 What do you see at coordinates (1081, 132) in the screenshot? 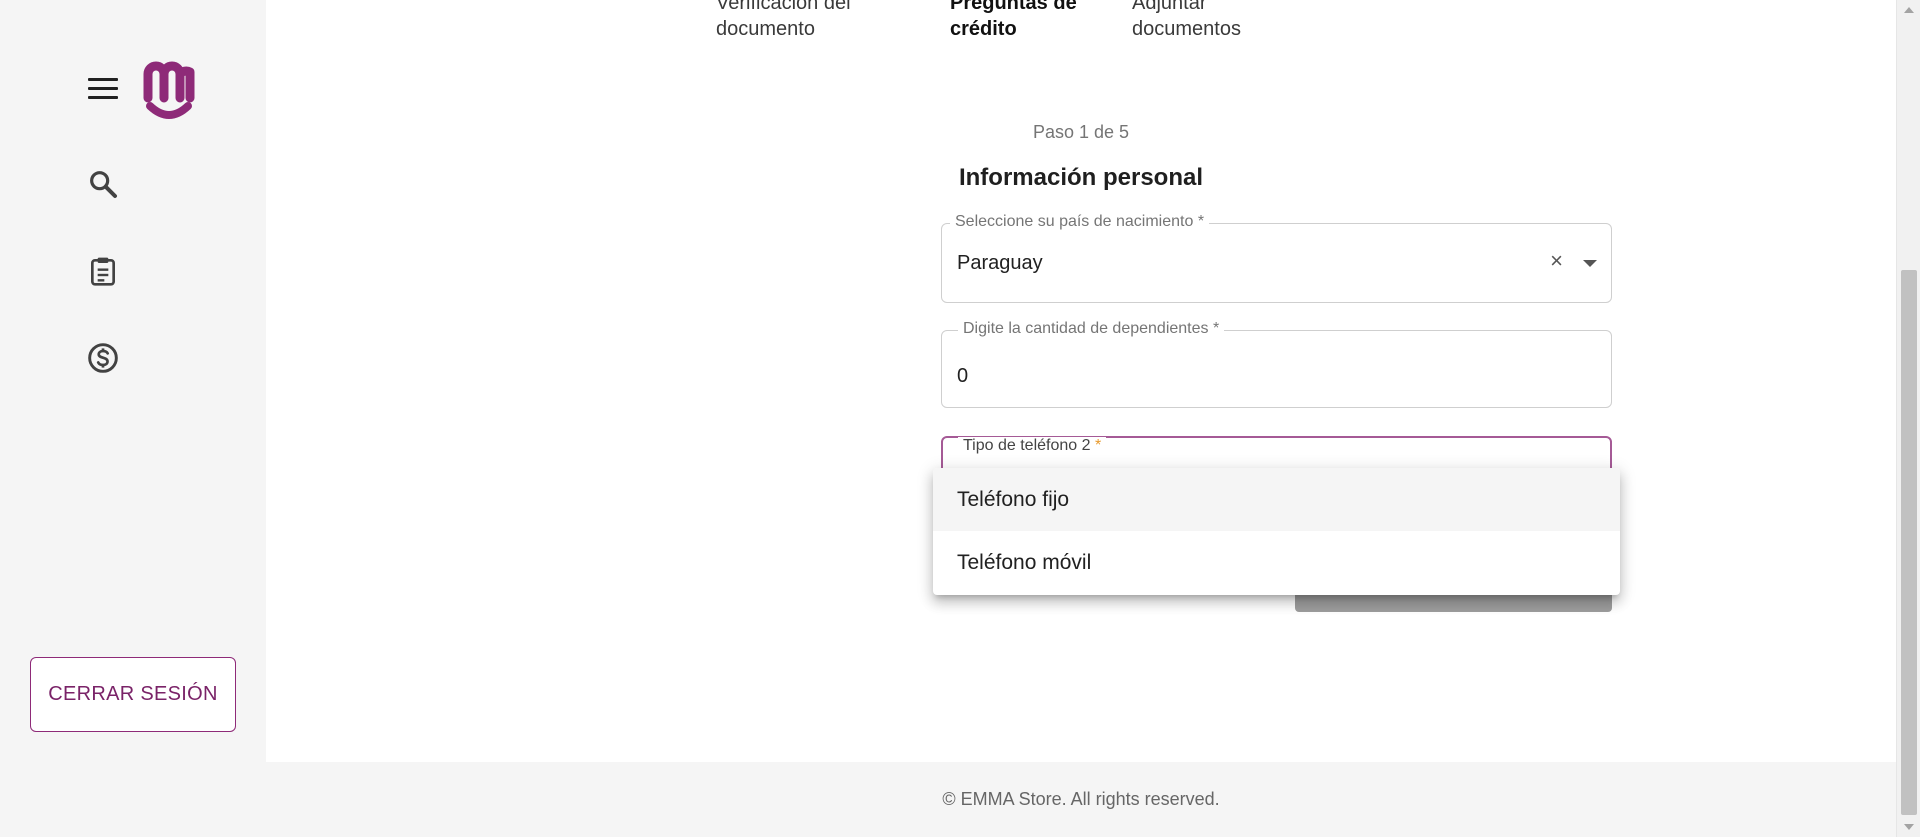
I see `step-counter: Paso 1 de 5` at bounding box center [1081, 132].